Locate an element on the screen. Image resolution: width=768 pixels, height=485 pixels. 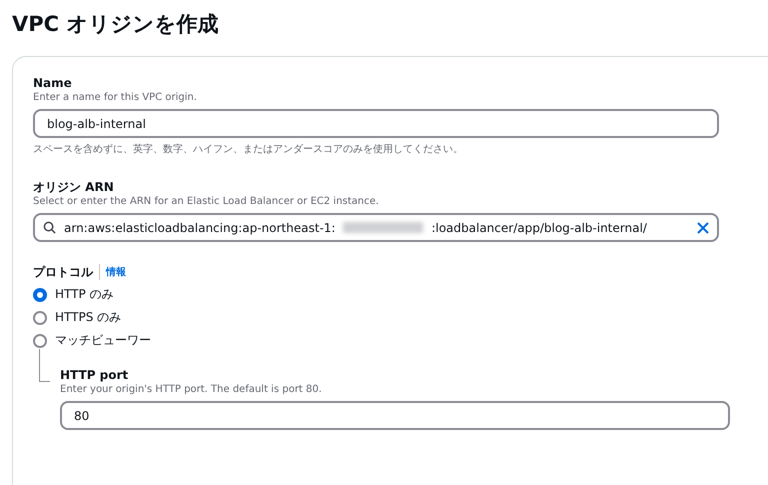
field-label: オリジン ARN is located at coordinates (74, 187).